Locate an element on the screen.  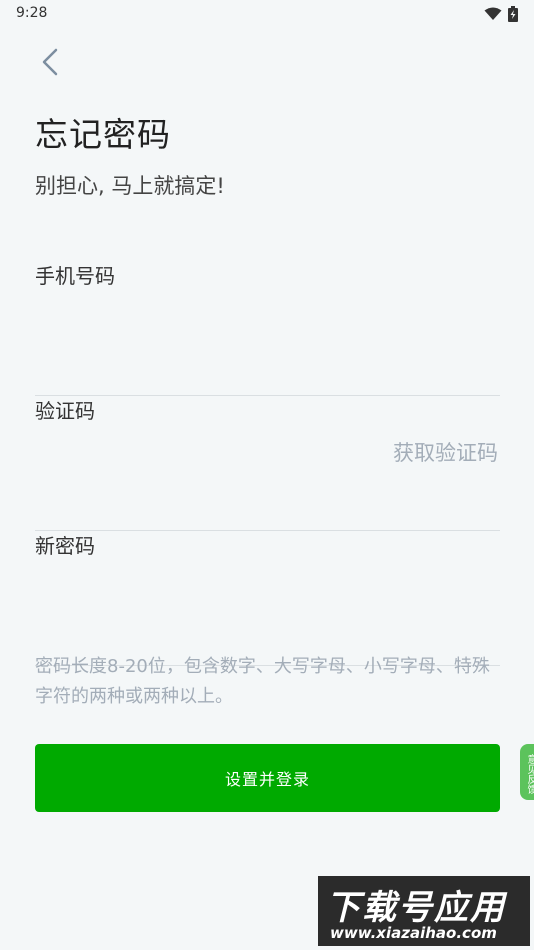
verification-code-label: 验证码 is located at coordinates (65, 411).